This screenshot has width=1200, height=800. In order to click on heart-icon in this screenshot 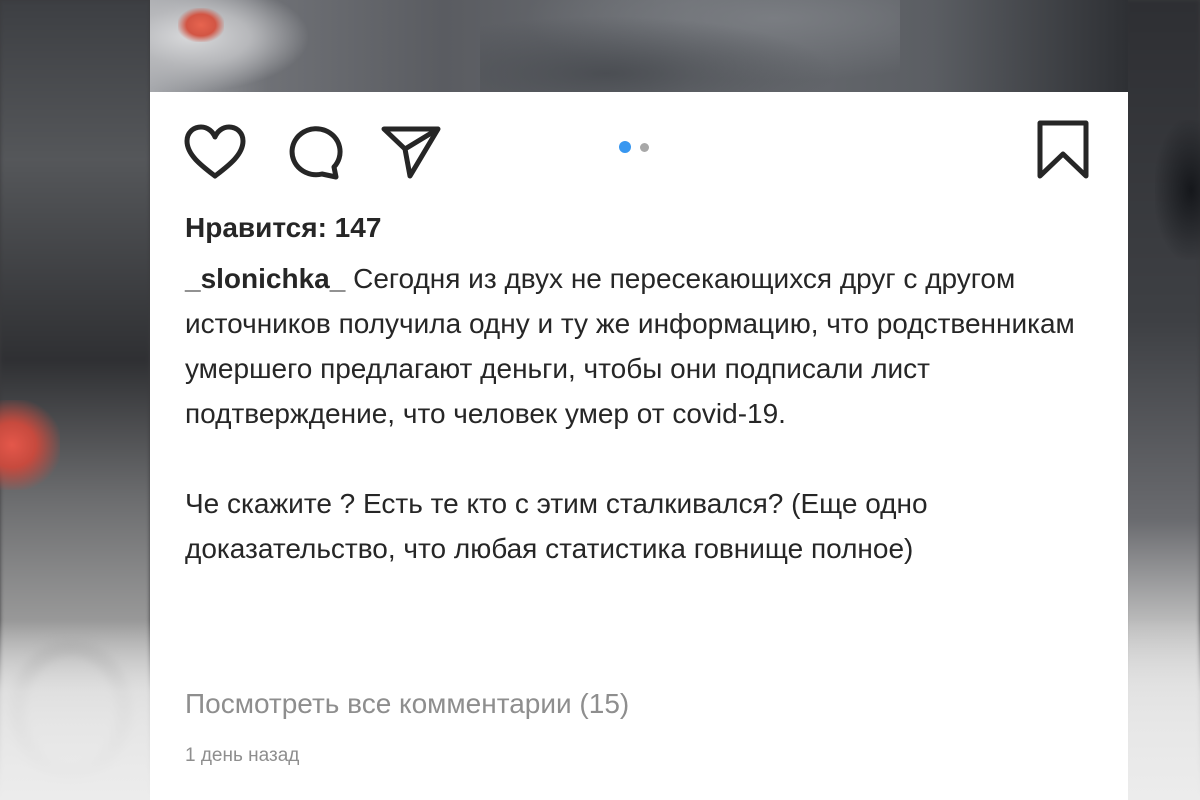, I will do `click(215, 152)`.